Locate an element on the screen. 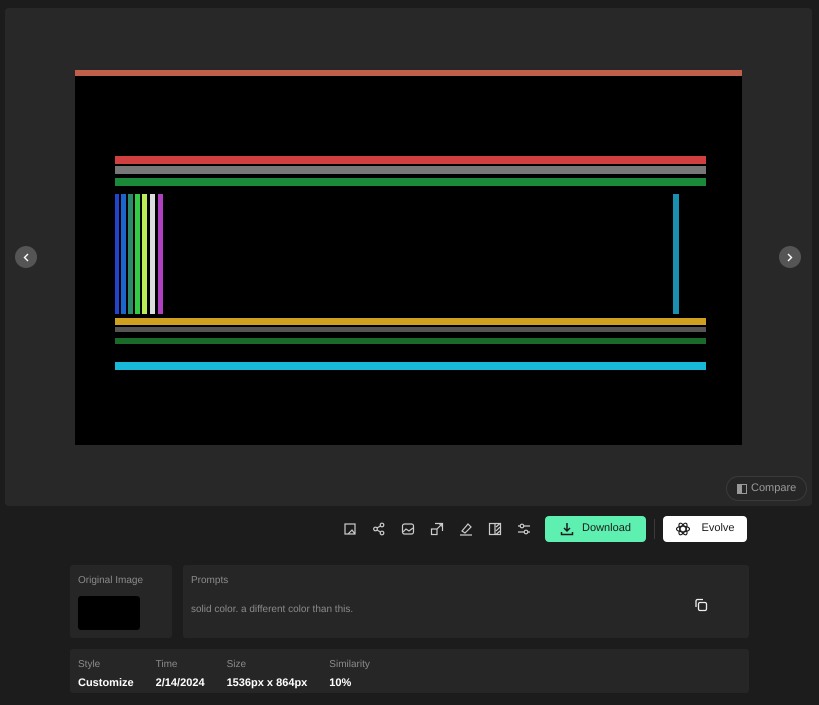 The width and height of the screenshot is (819, 705). chevron-left-icon is located at coordinates (26, 257).